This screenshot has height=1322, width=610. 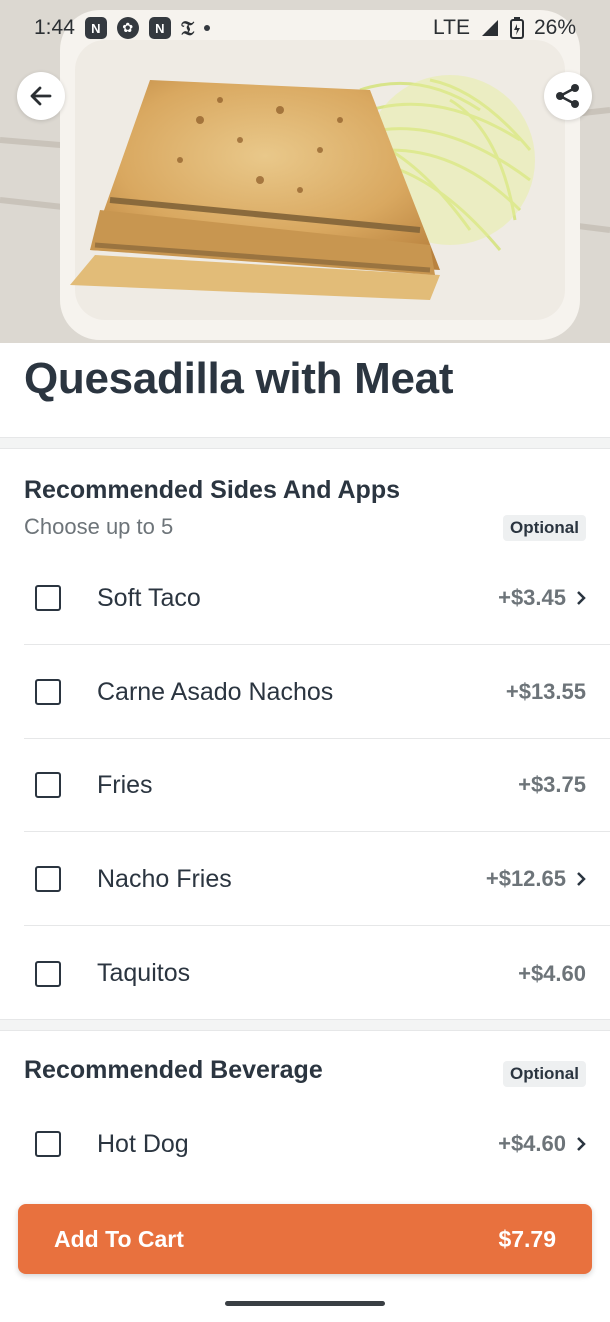 I want to click on option-row-taquitos: Taquitos +$4.60, so click(x=317, y=973).